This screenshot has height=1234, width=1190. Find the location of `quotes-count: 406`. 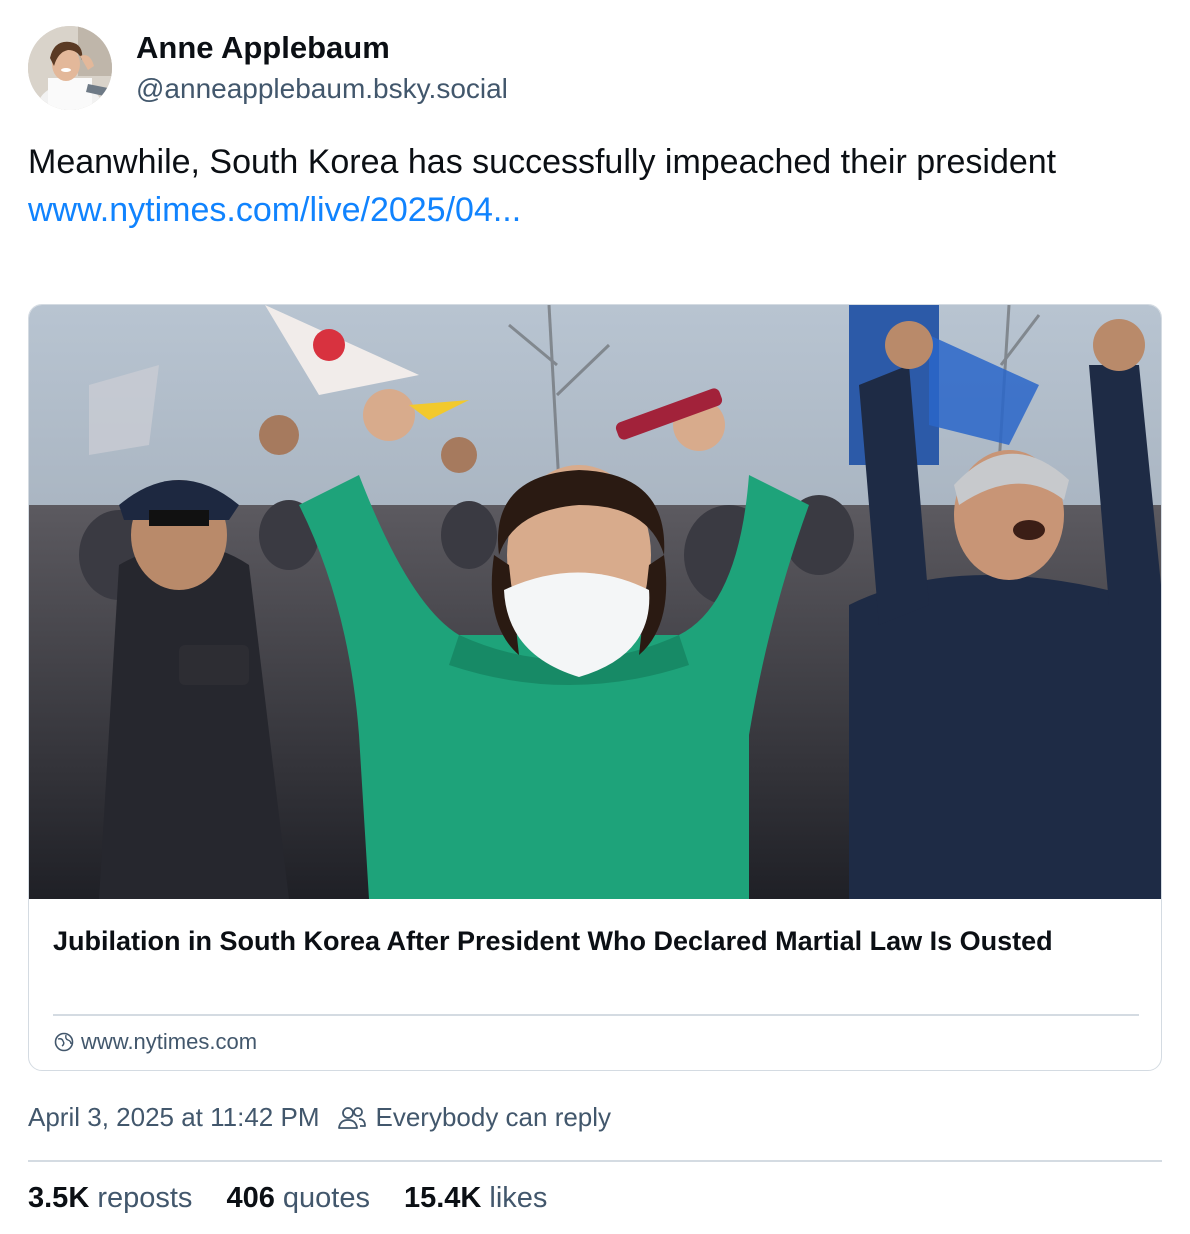

quotes-count: 406 is located at coordinates (250, 1198).